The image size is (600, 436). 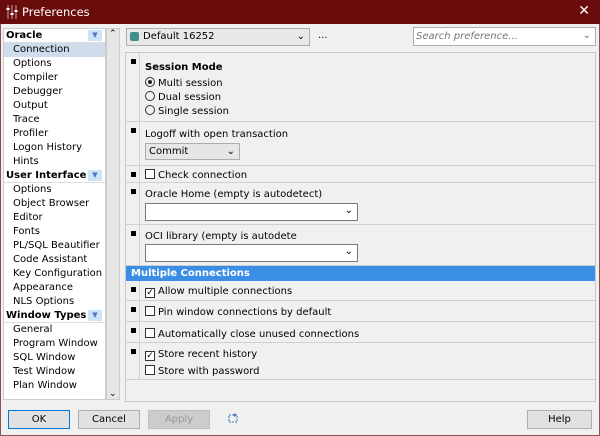 I want to click on oci-library-label: OCI library (empty is autodete, so click(x=221, y=236).